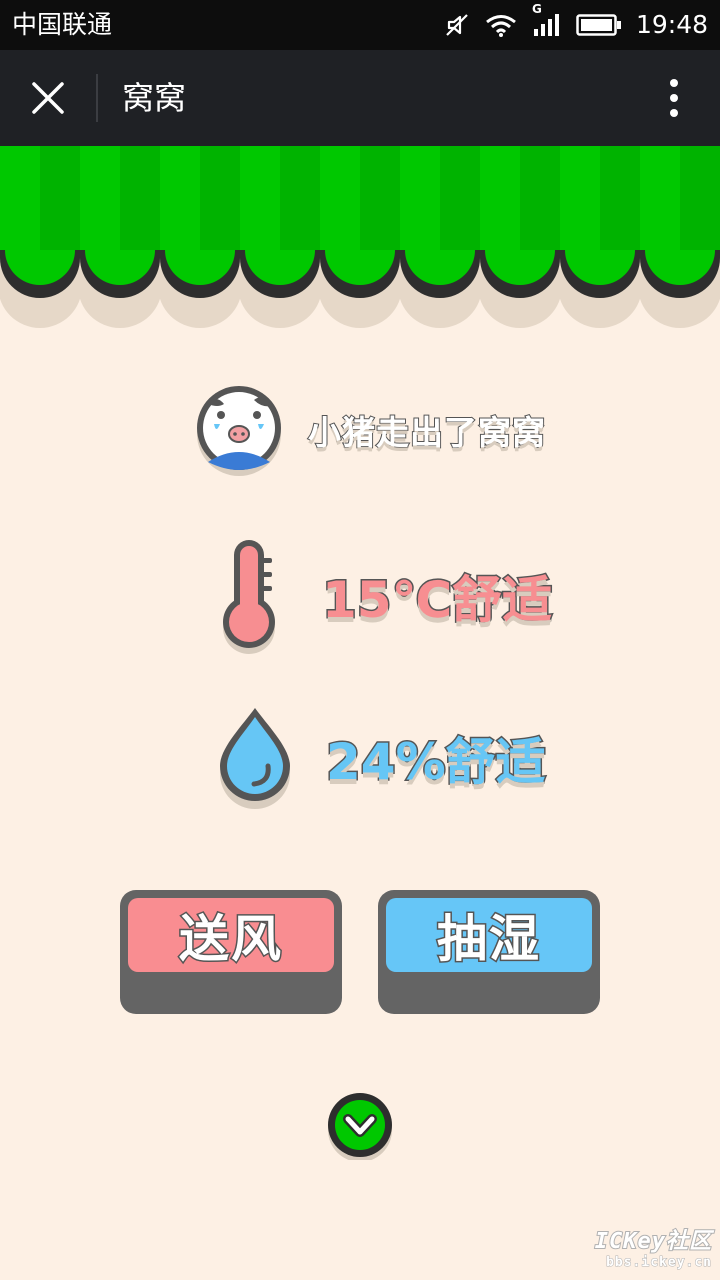 The height and width of the screenshot is (1280, 720). Describe the element at coordinates (457, 25) in the screenshot. I see `mute-icon` at that location.